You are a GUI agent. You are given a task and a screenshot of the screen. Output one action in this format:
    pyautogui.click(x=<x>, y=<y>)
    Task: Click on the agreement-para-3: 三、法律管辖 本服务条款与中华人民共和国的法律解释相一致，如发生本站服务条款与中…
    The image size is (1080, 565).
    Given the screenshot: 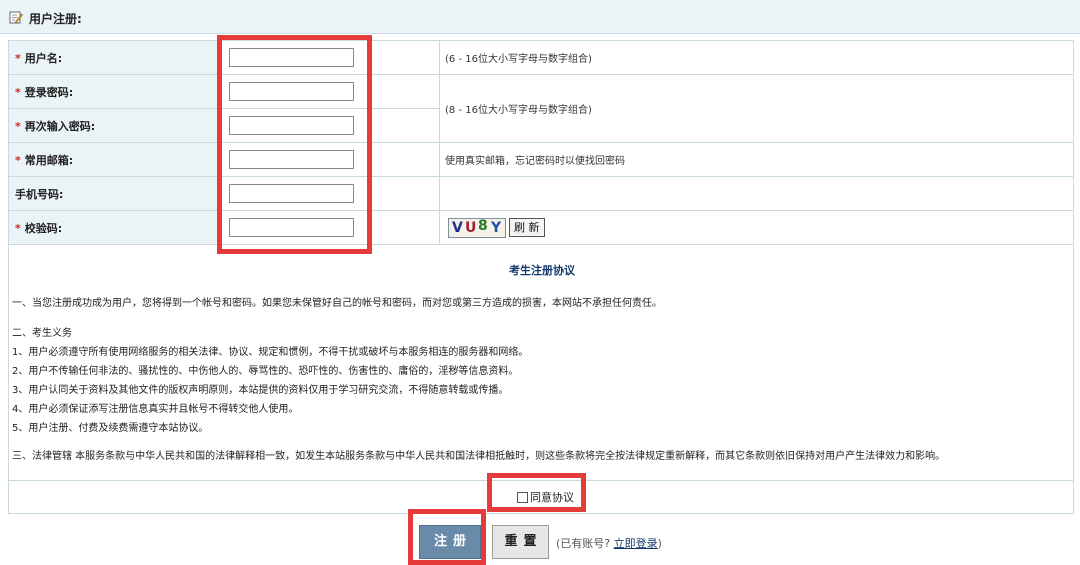 What is the action you would take?
    pyautogui.click(x=479, y=456)
    